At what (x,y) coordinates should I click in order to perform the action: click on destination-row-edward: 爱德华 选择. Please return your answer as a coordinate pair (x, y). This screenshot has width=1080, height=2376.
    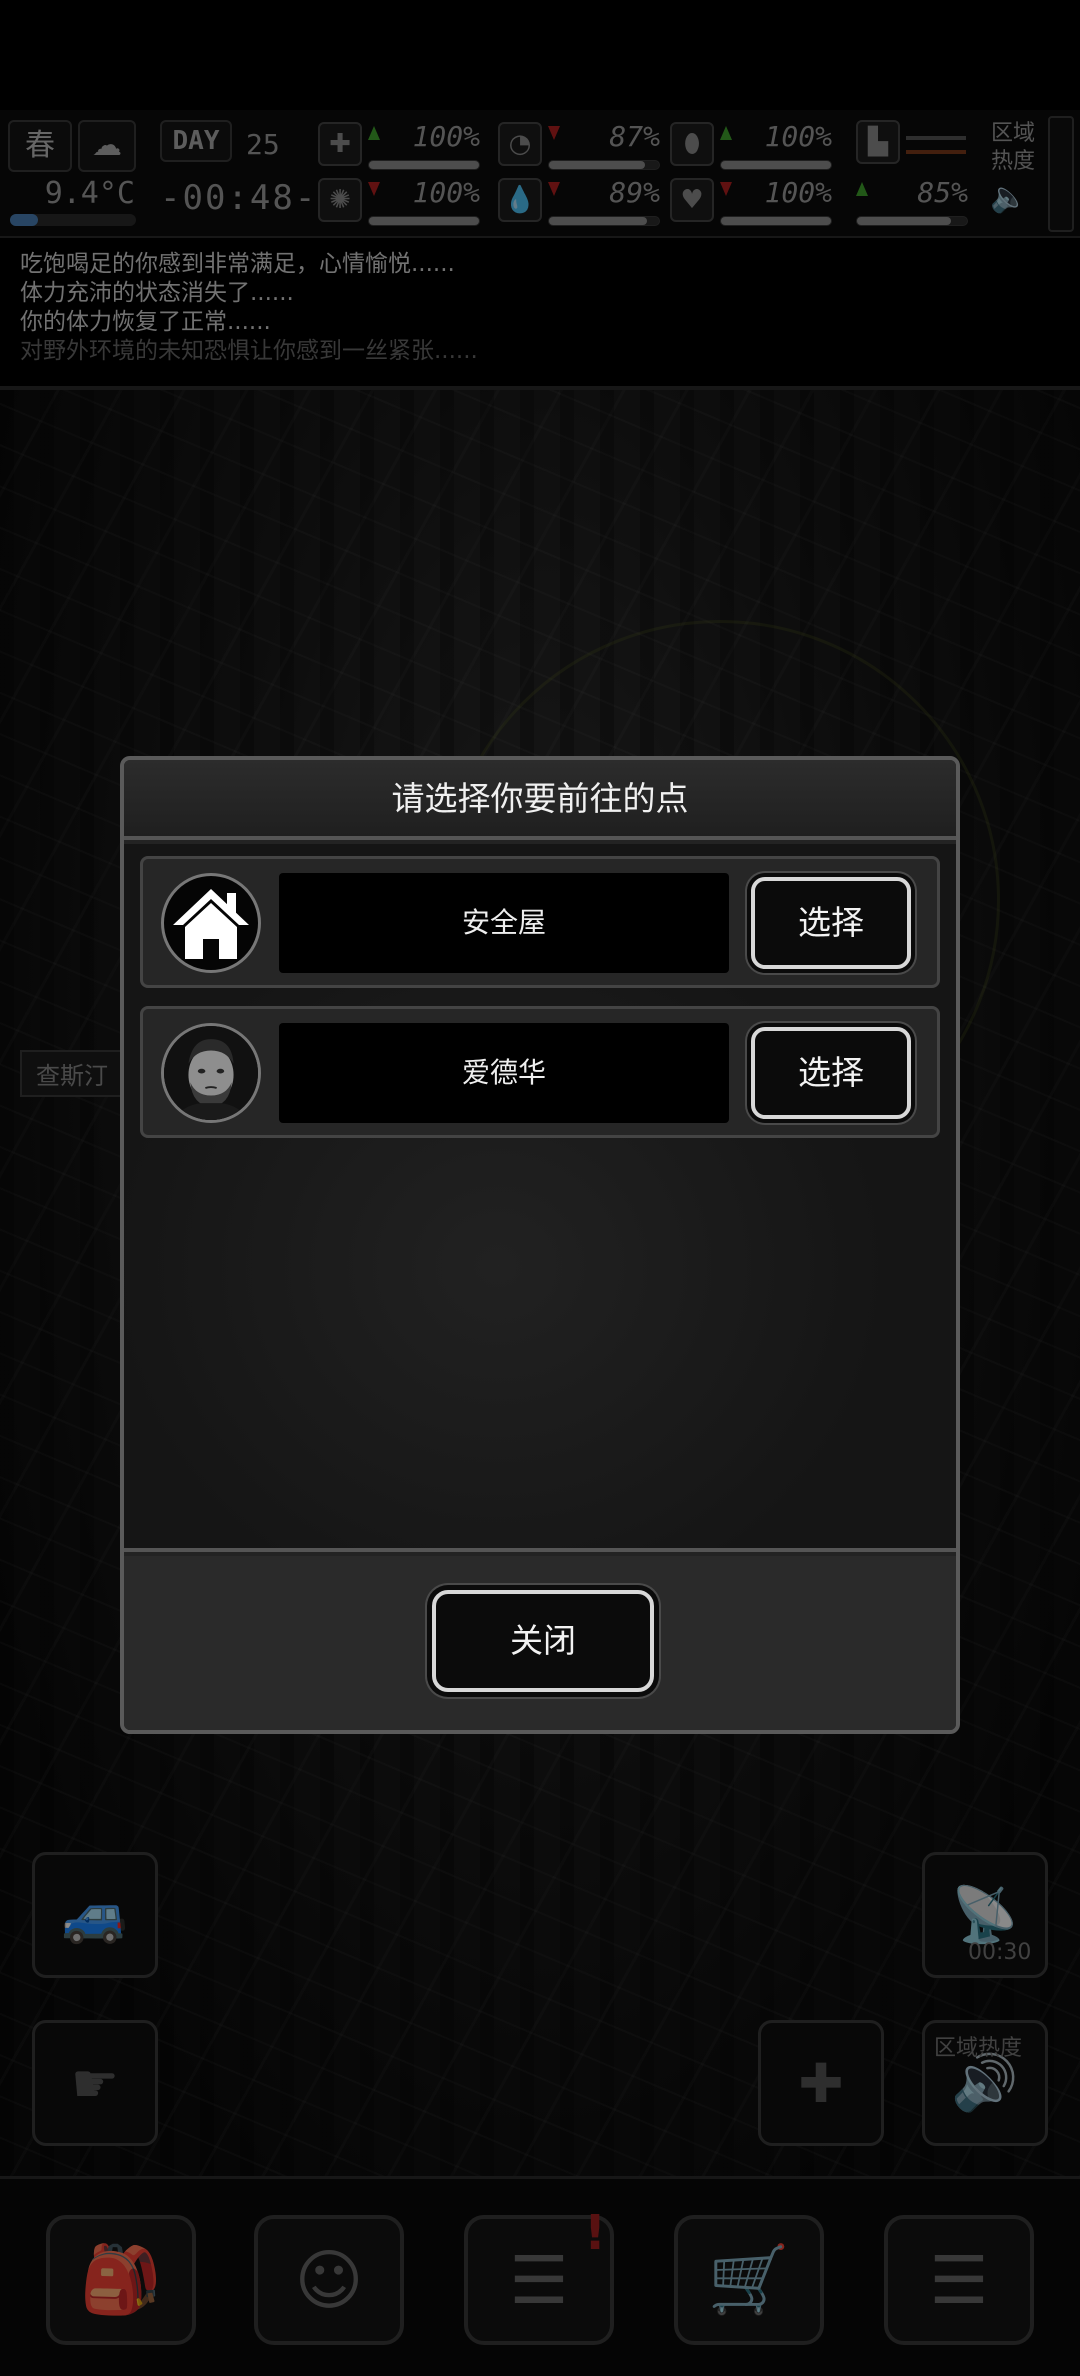
    Looking at the image, I should click on (540, 1072).